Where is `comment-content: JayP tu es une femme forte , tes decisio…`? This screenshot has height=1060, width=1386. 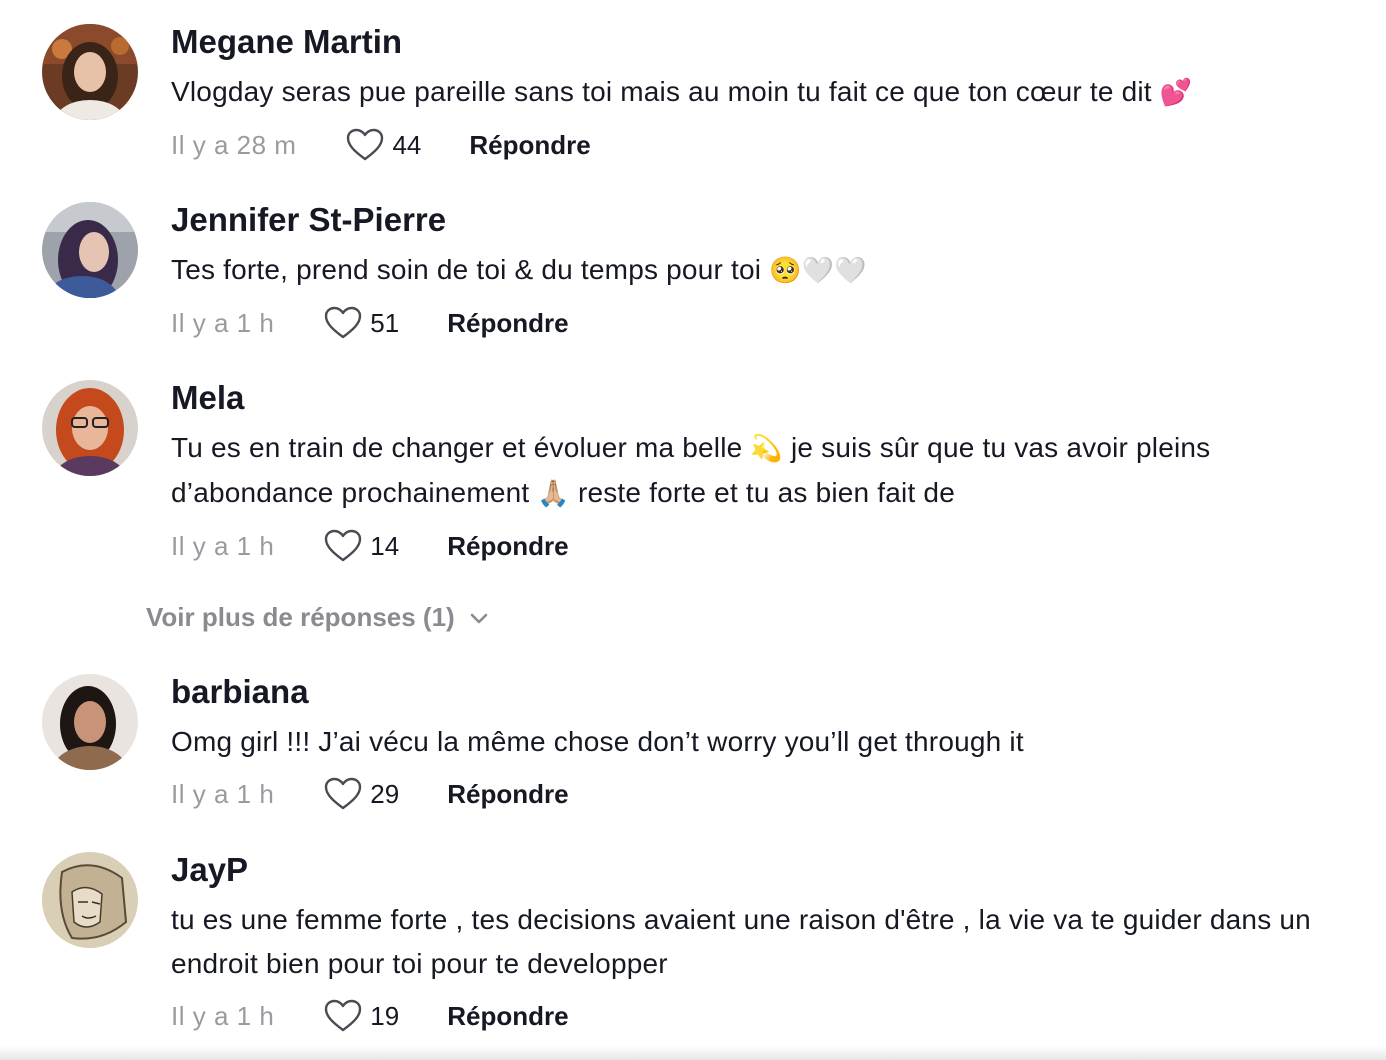
comment-content: JayP tu es une femme forte , tes decisio… is located at coordinates (758, 943).